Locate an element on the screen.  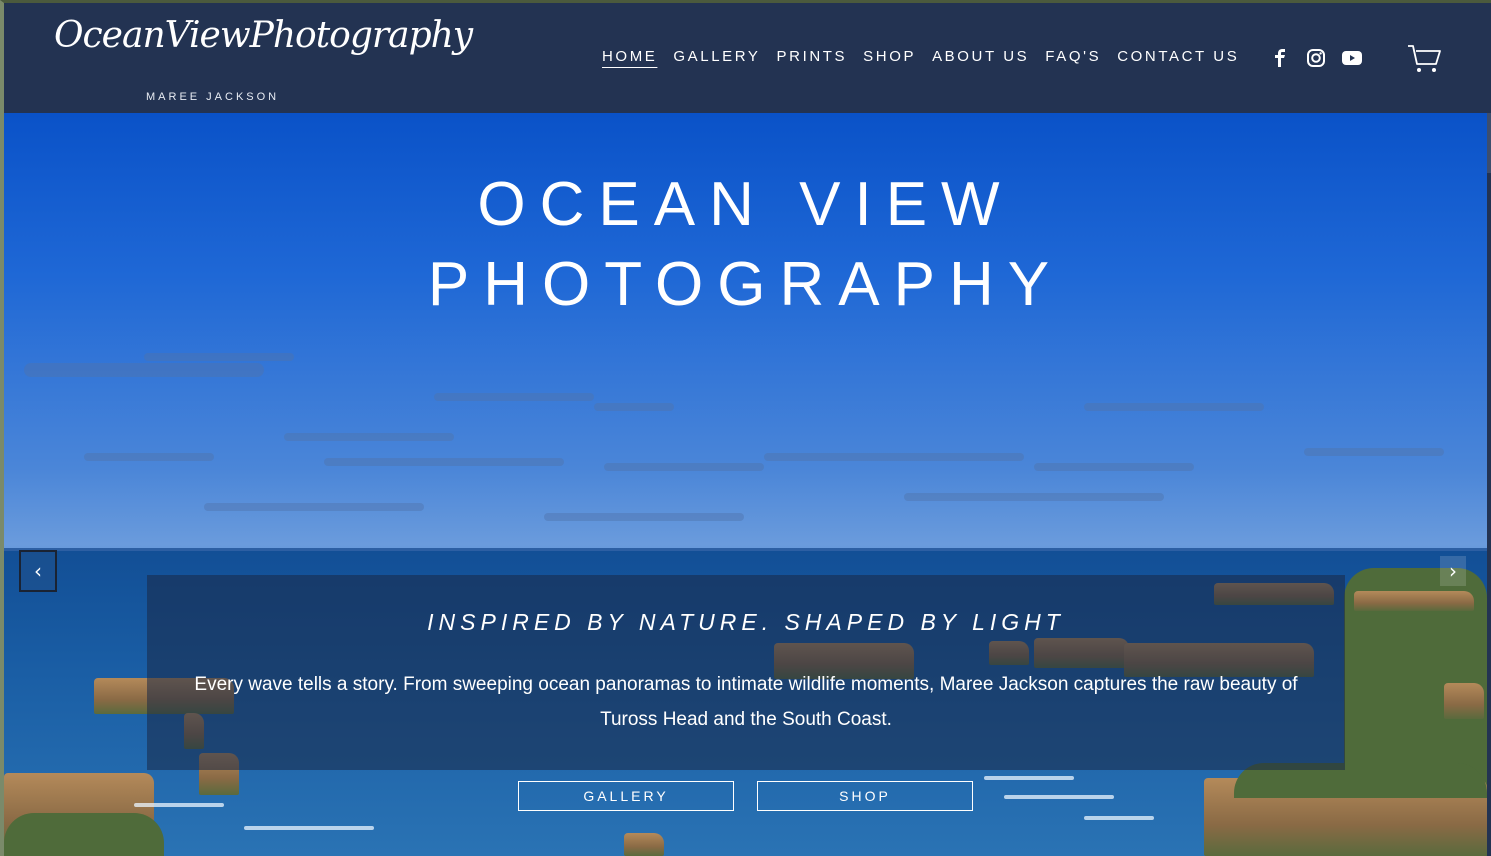
slideshow-prev-arrow: ‹ is located at coordinates (38, 571).